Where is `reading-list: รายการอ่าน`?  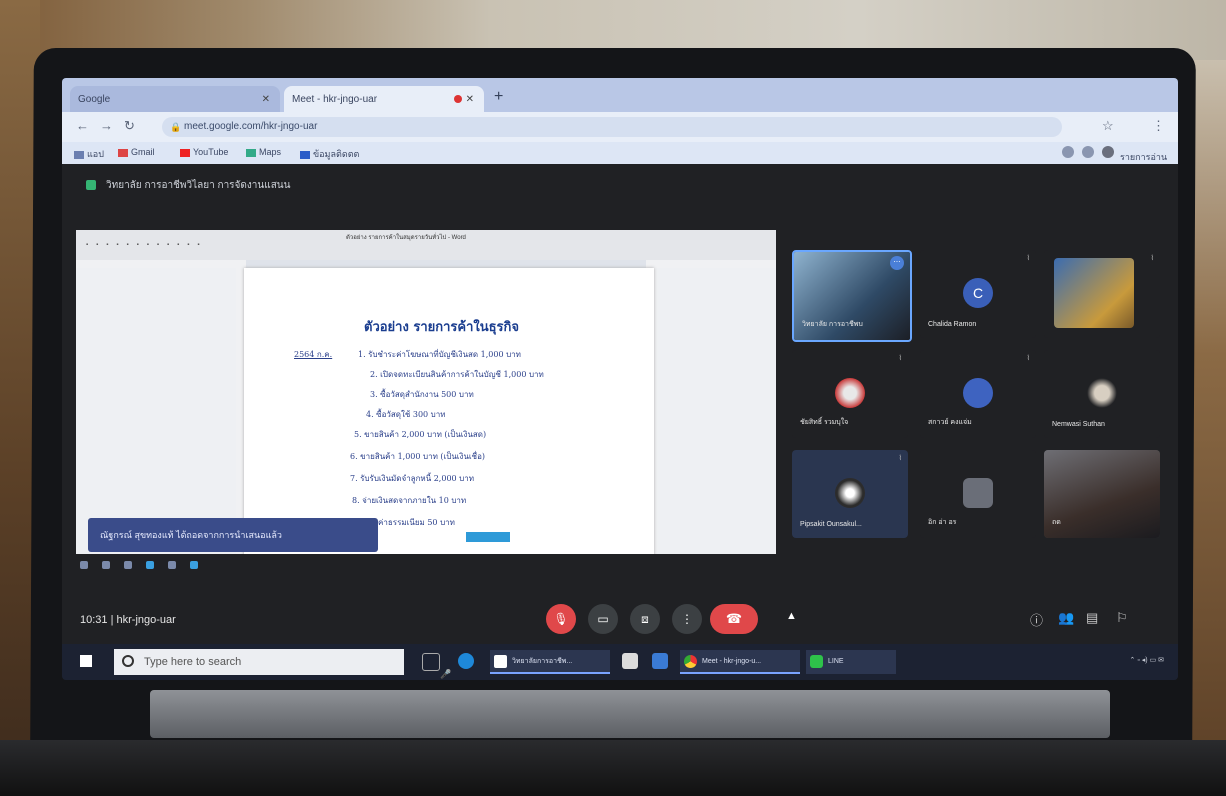 reading-list: รายการอ่าน is located at coordinates (1143, 157).